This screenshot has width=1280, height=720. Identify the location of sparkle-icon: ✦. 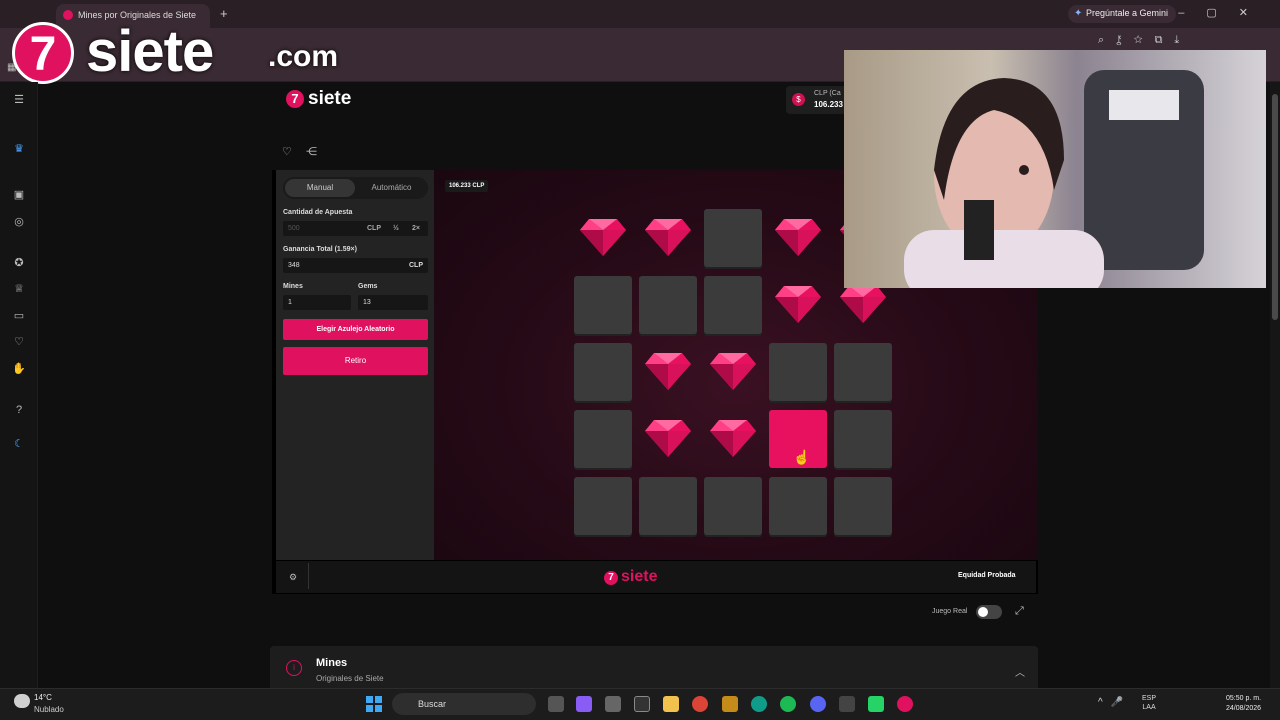
(1078, 13).